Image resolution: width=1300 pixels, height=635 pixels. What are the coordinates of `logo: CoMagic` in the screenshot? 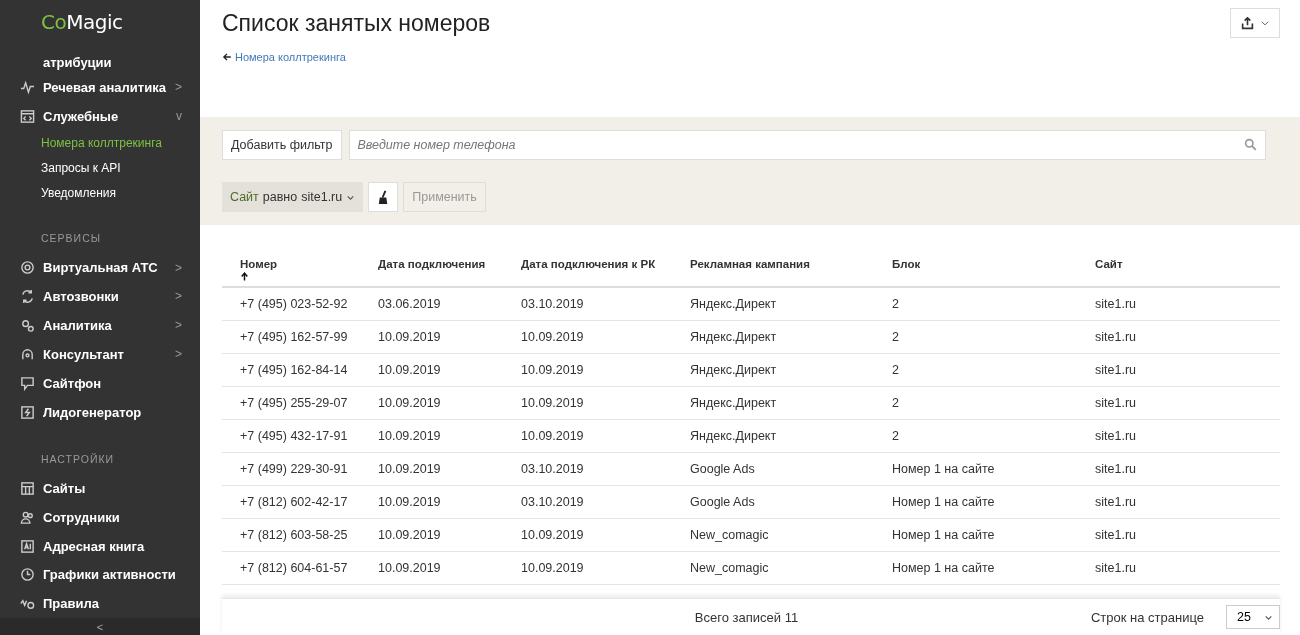 It's located at (100, 20).